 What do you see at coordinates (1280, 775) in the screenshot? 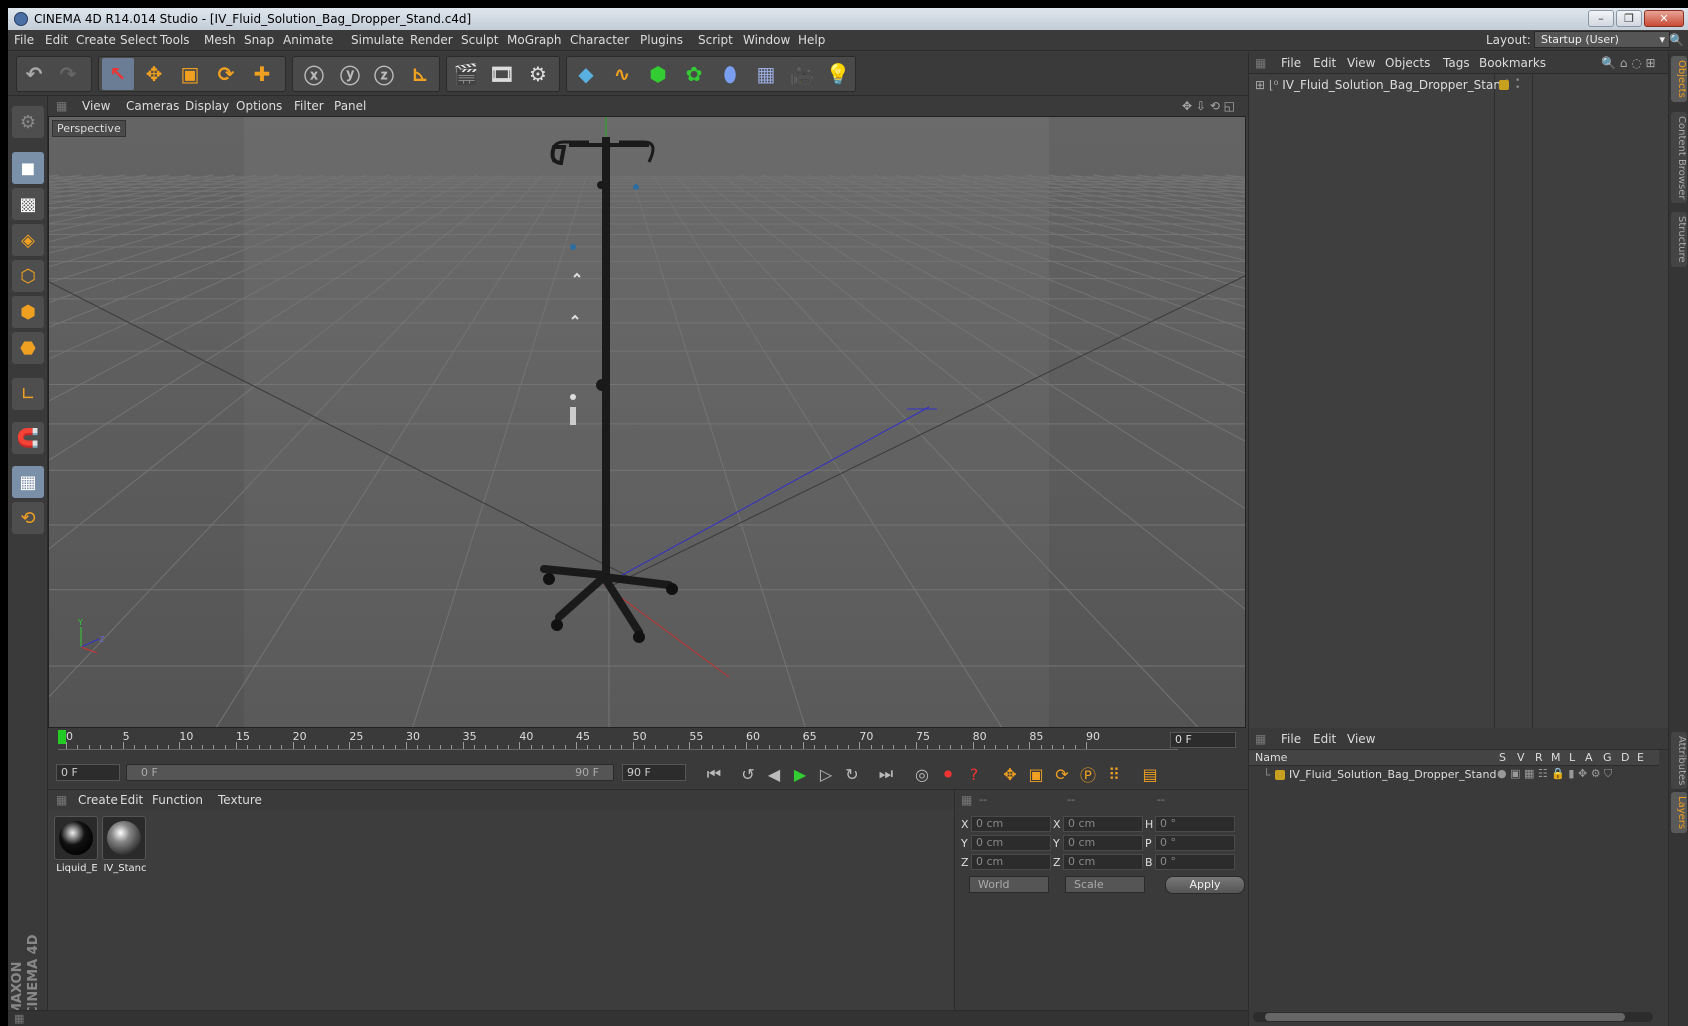
I see `layer-color-icon` at bounding box center [1280, 775].